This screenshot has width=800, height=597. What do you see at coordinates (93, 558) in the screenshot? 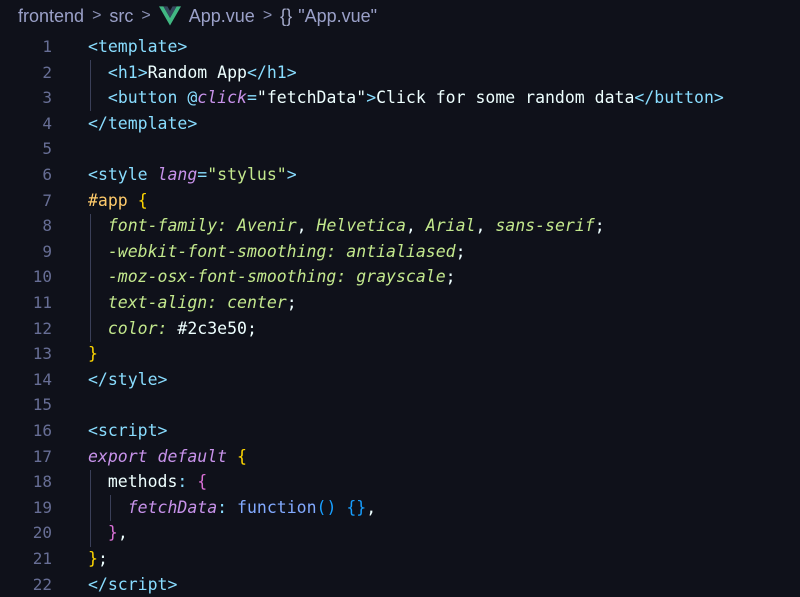
I see `code-token: }` at bounding box center [93, 558].